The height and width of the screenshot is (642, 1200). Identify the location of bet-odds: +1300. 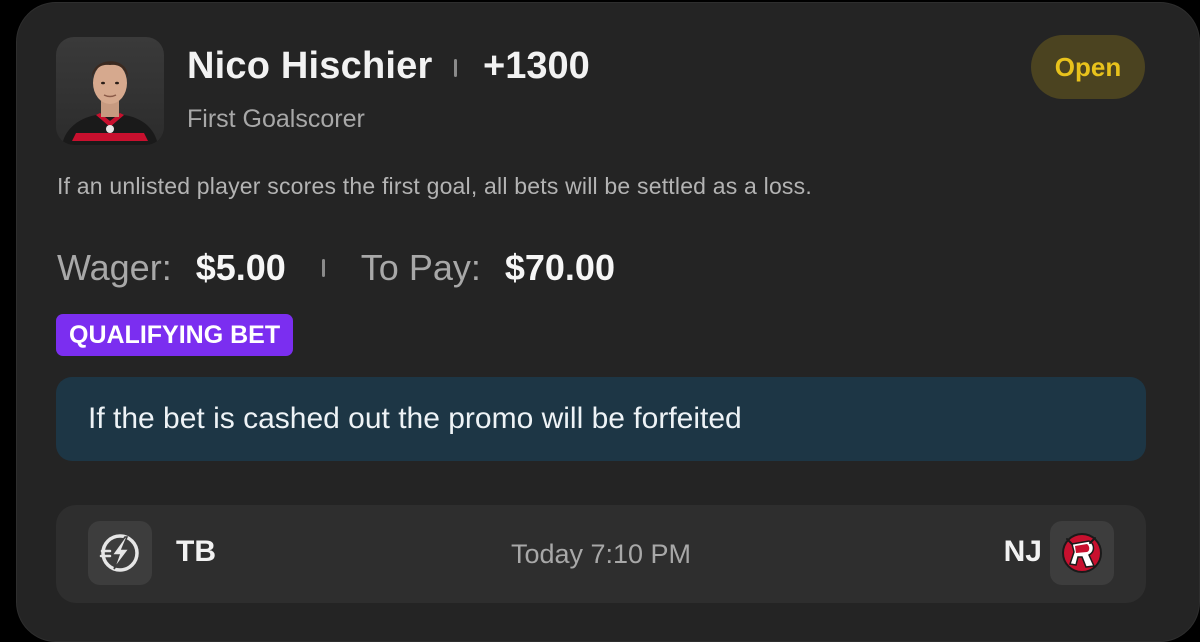
(536, 66).